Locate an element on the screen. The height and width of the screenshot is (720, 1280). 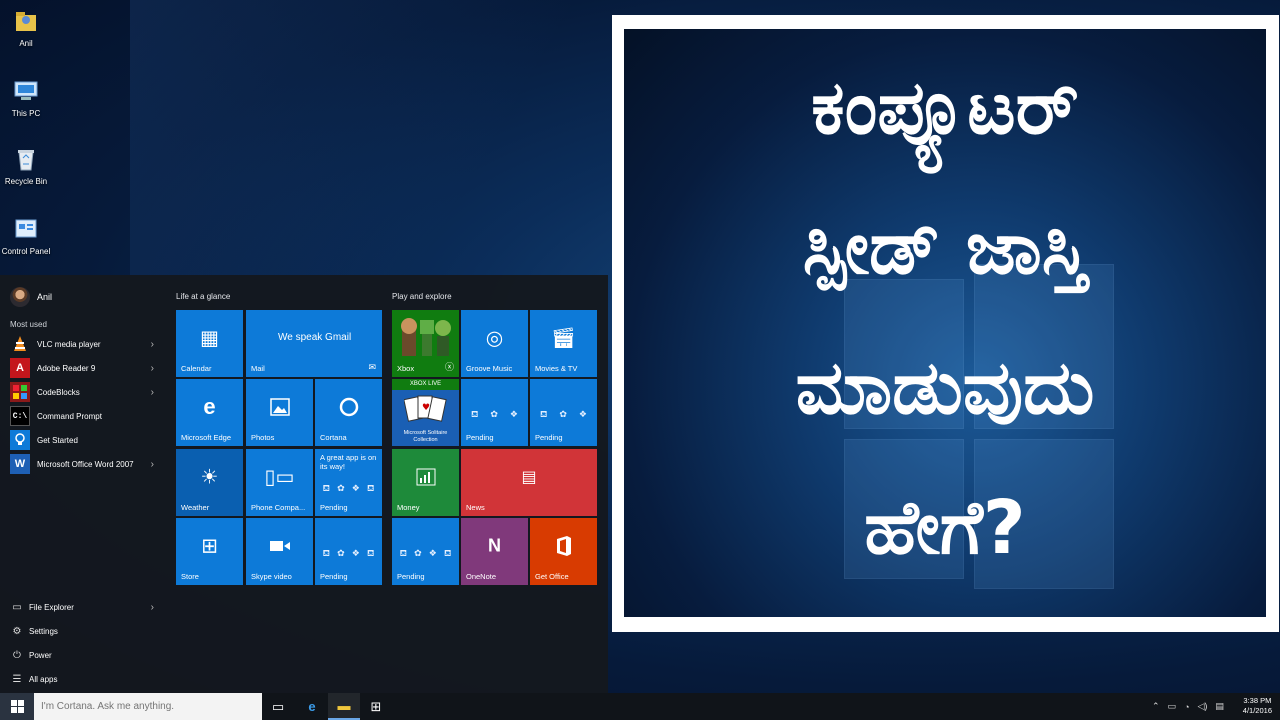
edge-icon: e is located at coordinates (312, 706).